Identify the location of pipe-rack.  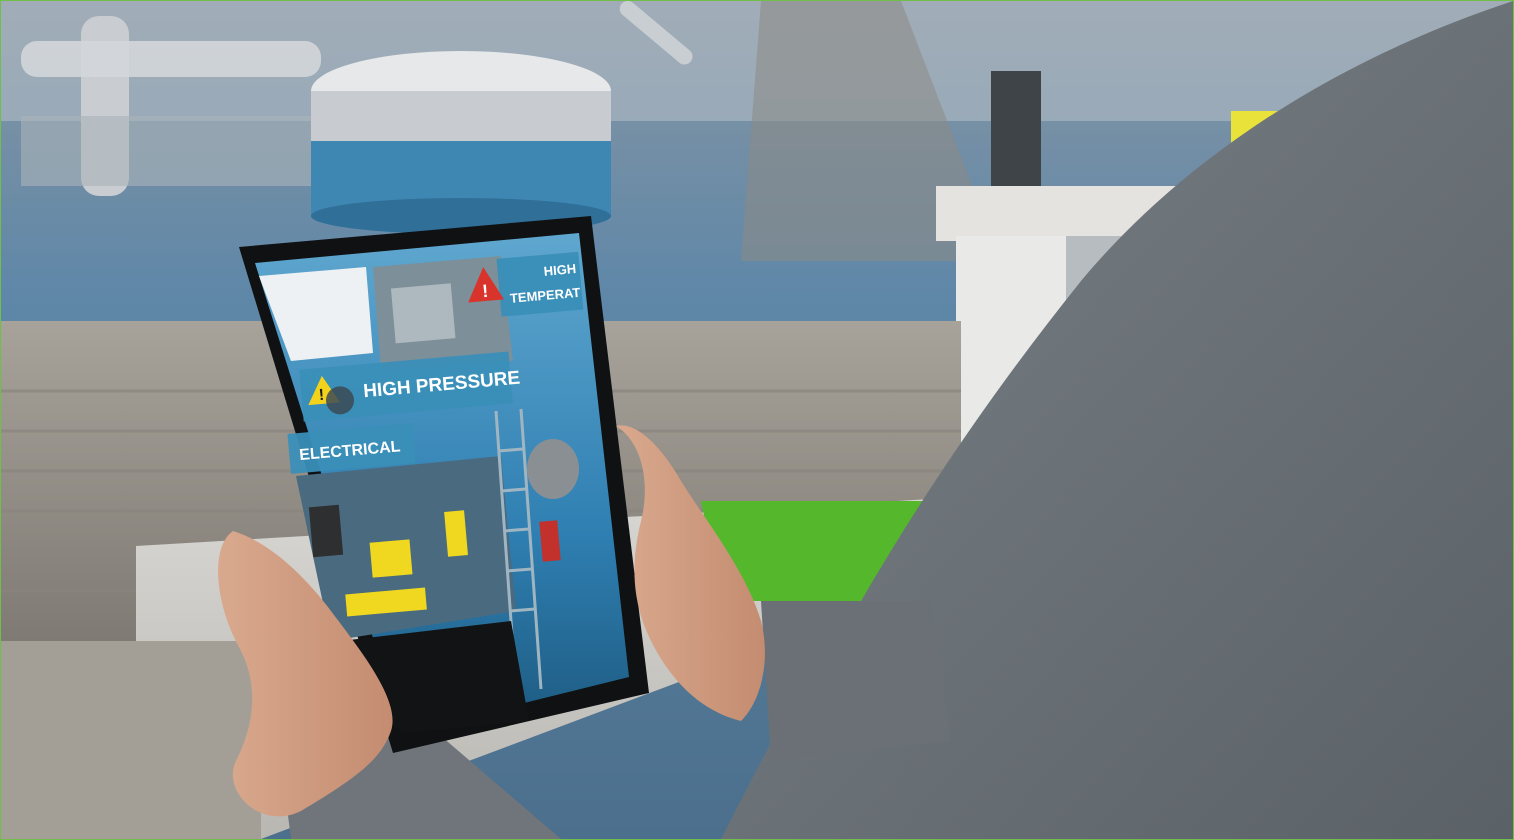
(166, 151).